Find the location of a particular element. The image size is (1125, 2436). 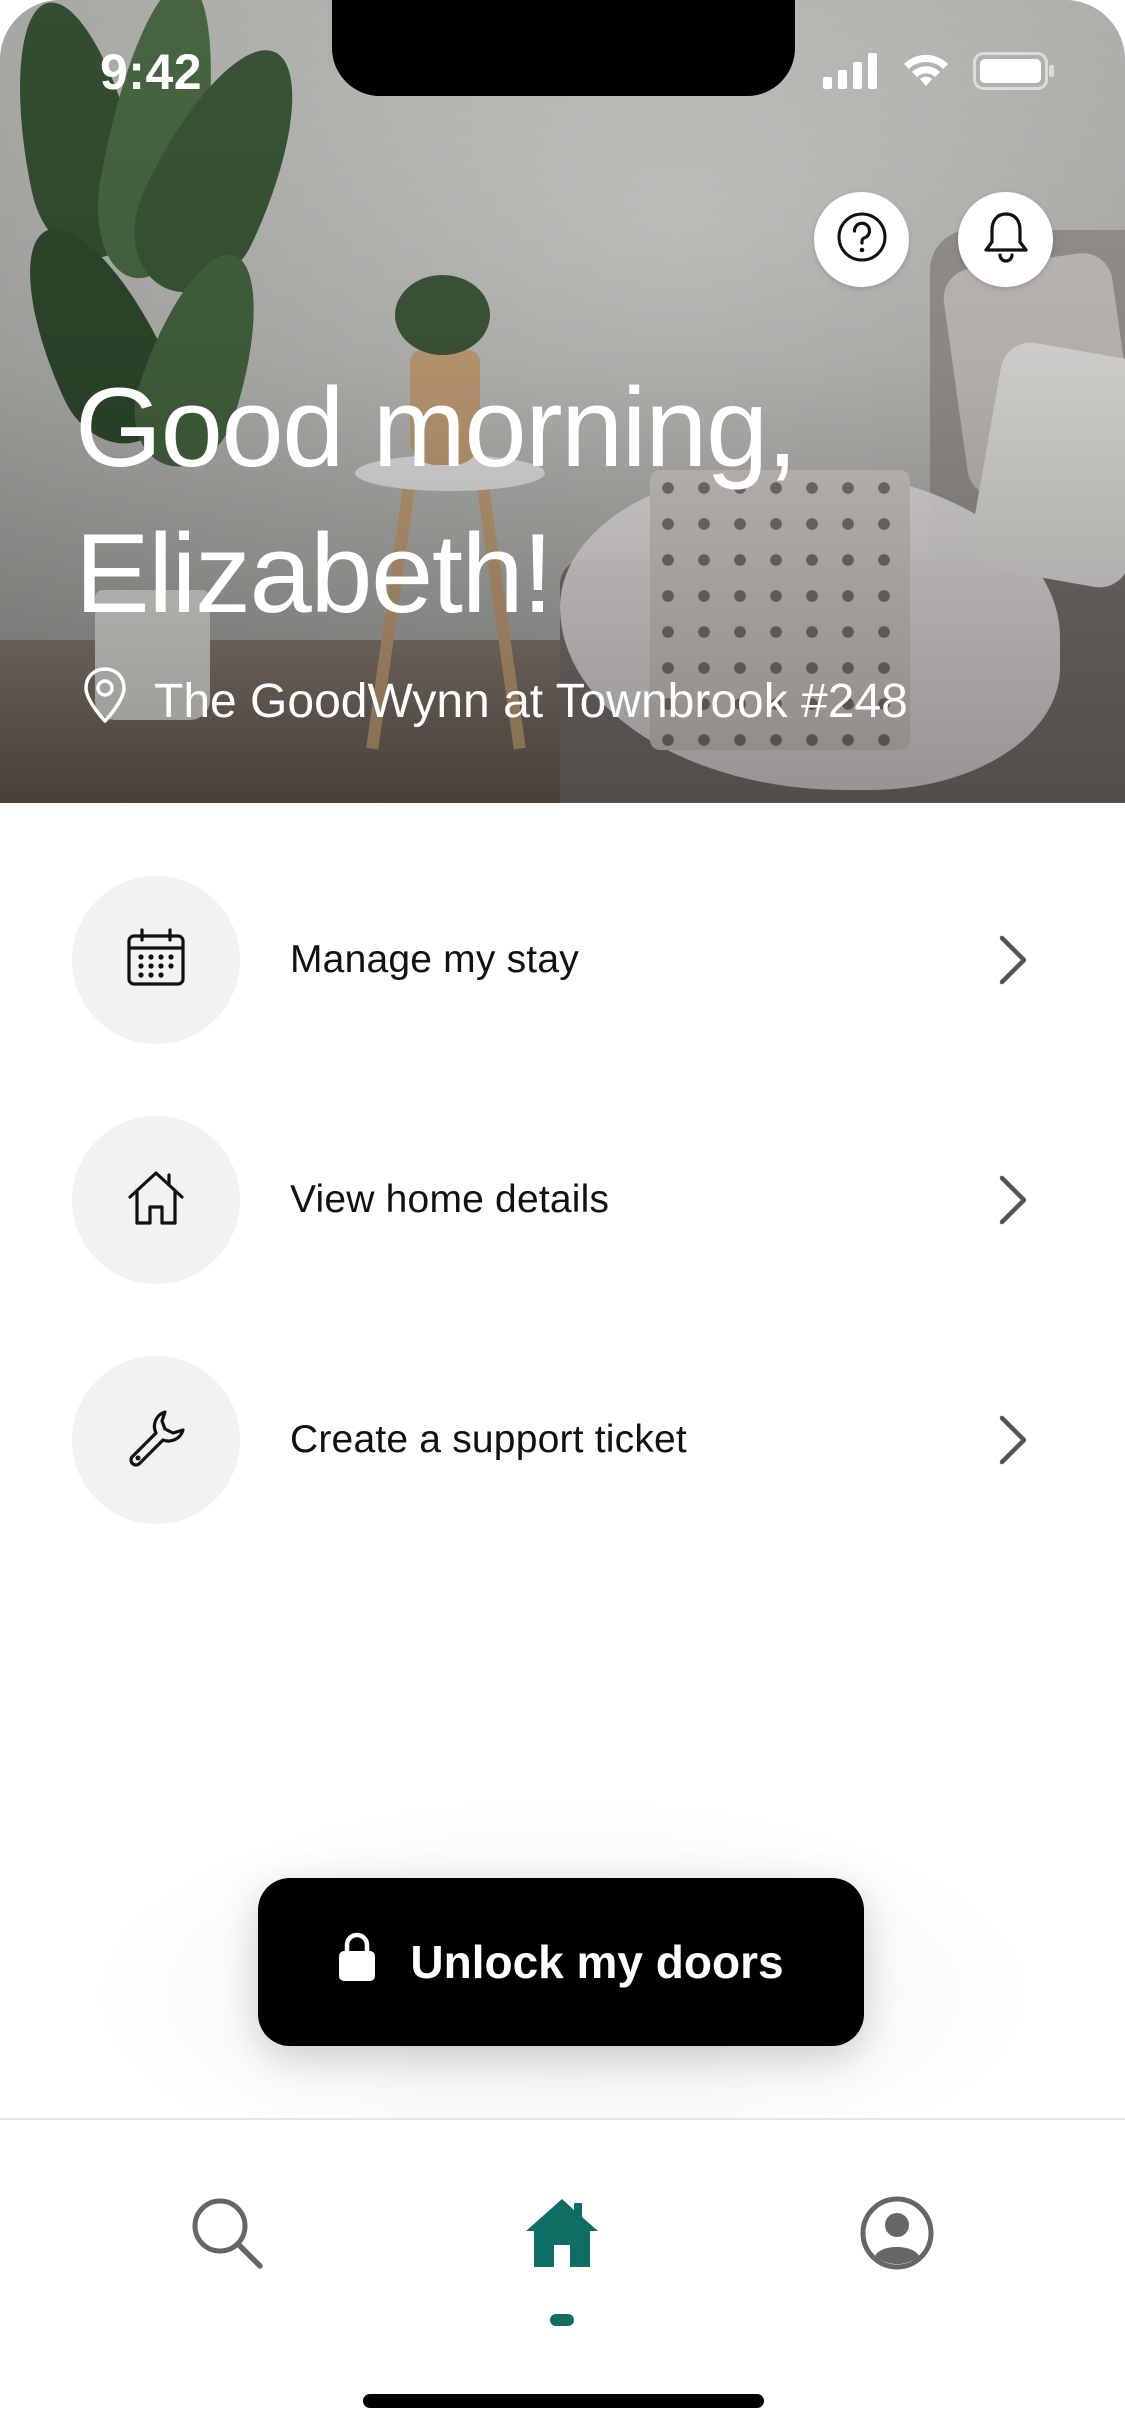

wifi-icon is located at coordinates (926, 73).